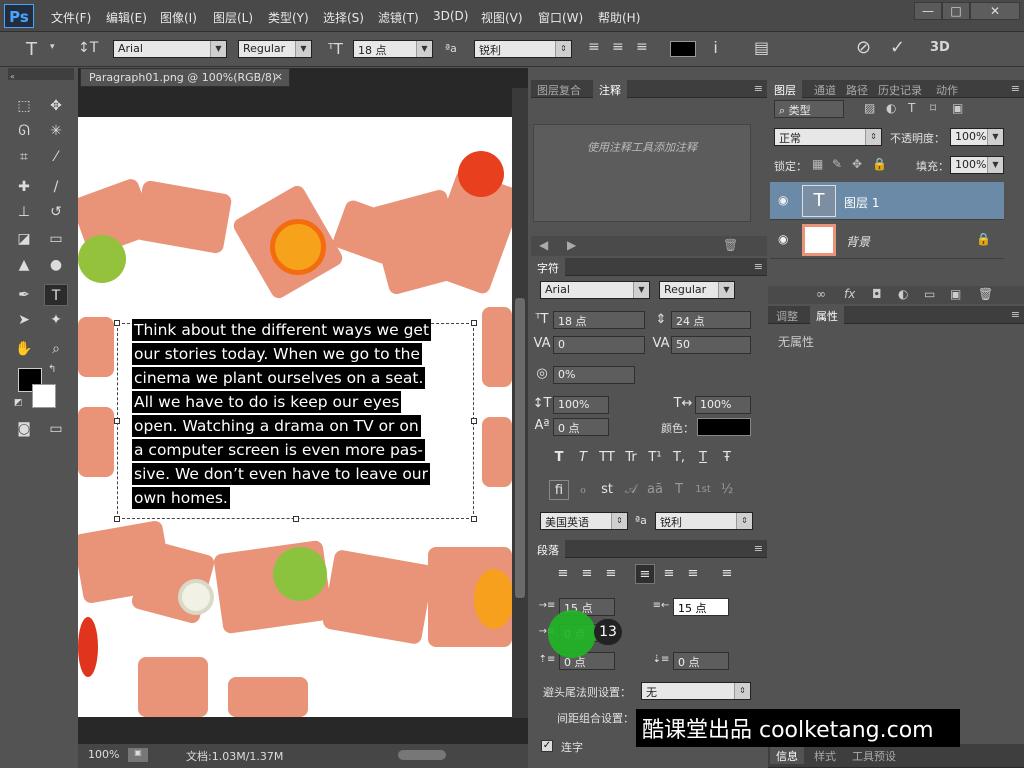 The image size is (1024, 768). What do you see at coordinates (619, 17) in the screenshot?
I see `menu-help: 帮助(H)` at bounding box center [619, 17].